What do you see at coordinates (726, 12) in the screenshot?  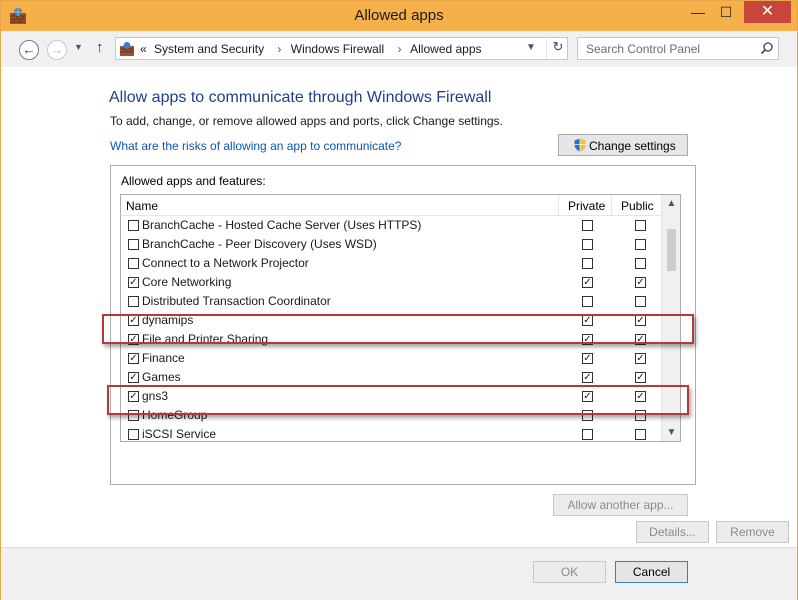 I see `maximize-button: ☐` at bounding box center [726, 12].